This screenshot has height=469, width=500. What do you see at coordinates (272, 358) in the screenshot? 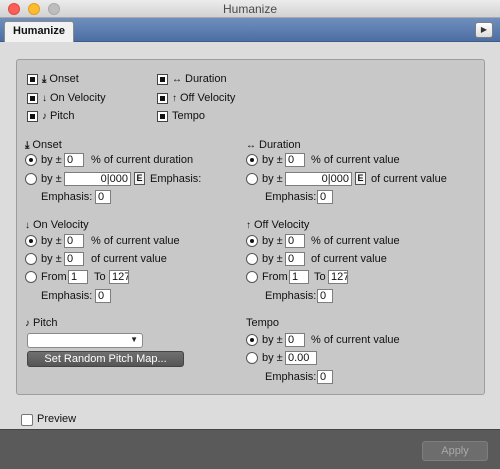
I see `tempo-by2-label: by ±` at bounding box center [272, 358].